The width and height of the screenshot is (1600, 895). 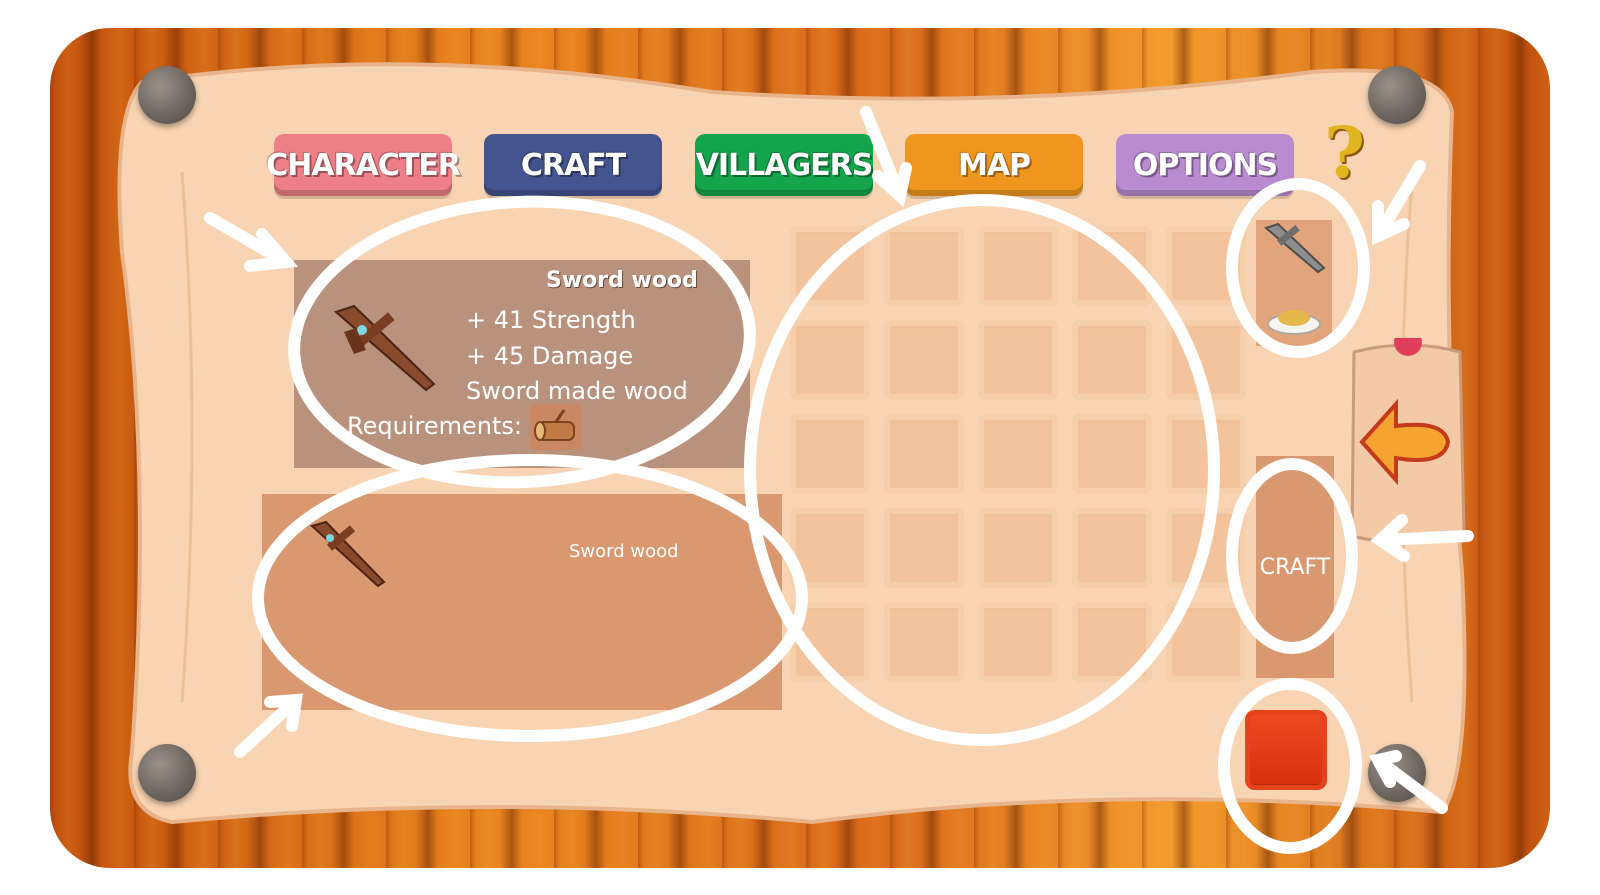 I want to click on corner-pin-bottom-right, so click(x=1397, y=773).